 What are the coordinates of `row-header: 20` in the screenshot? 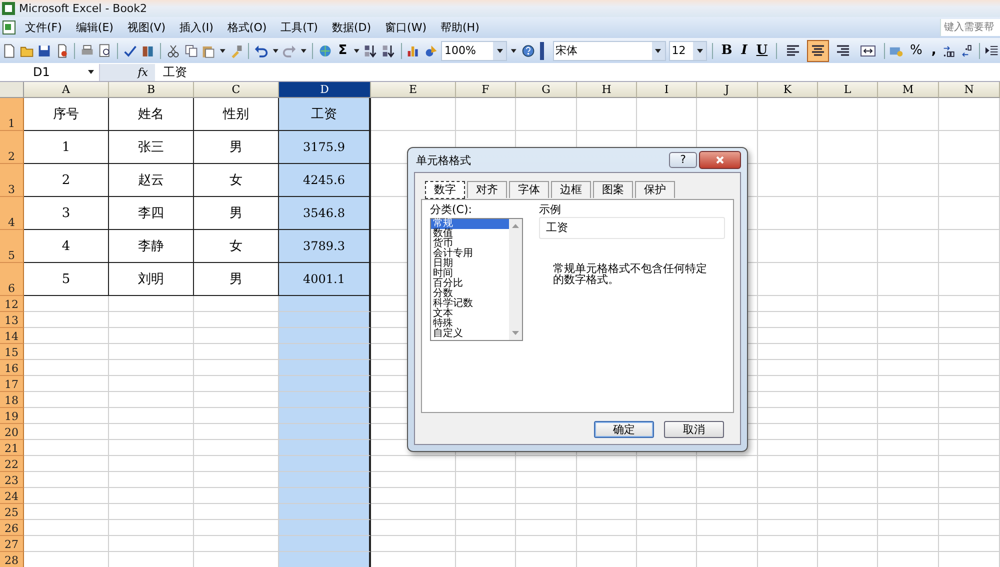 It's located at (12, 432).